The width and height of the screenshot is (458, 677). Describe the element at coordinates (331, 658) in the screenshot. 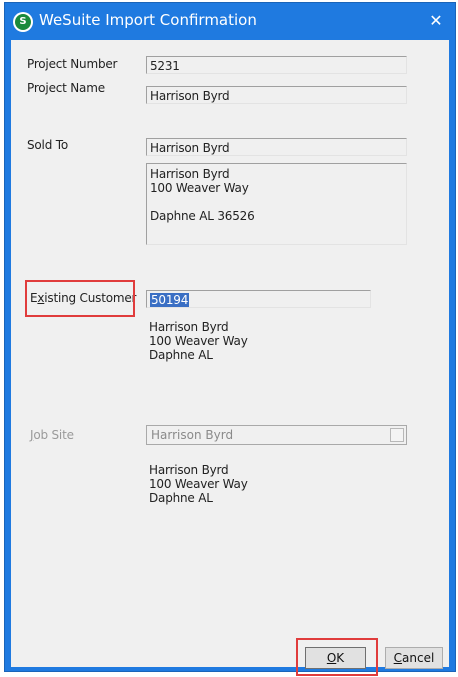

I see `ok-button-mnemonic: O` at that location.